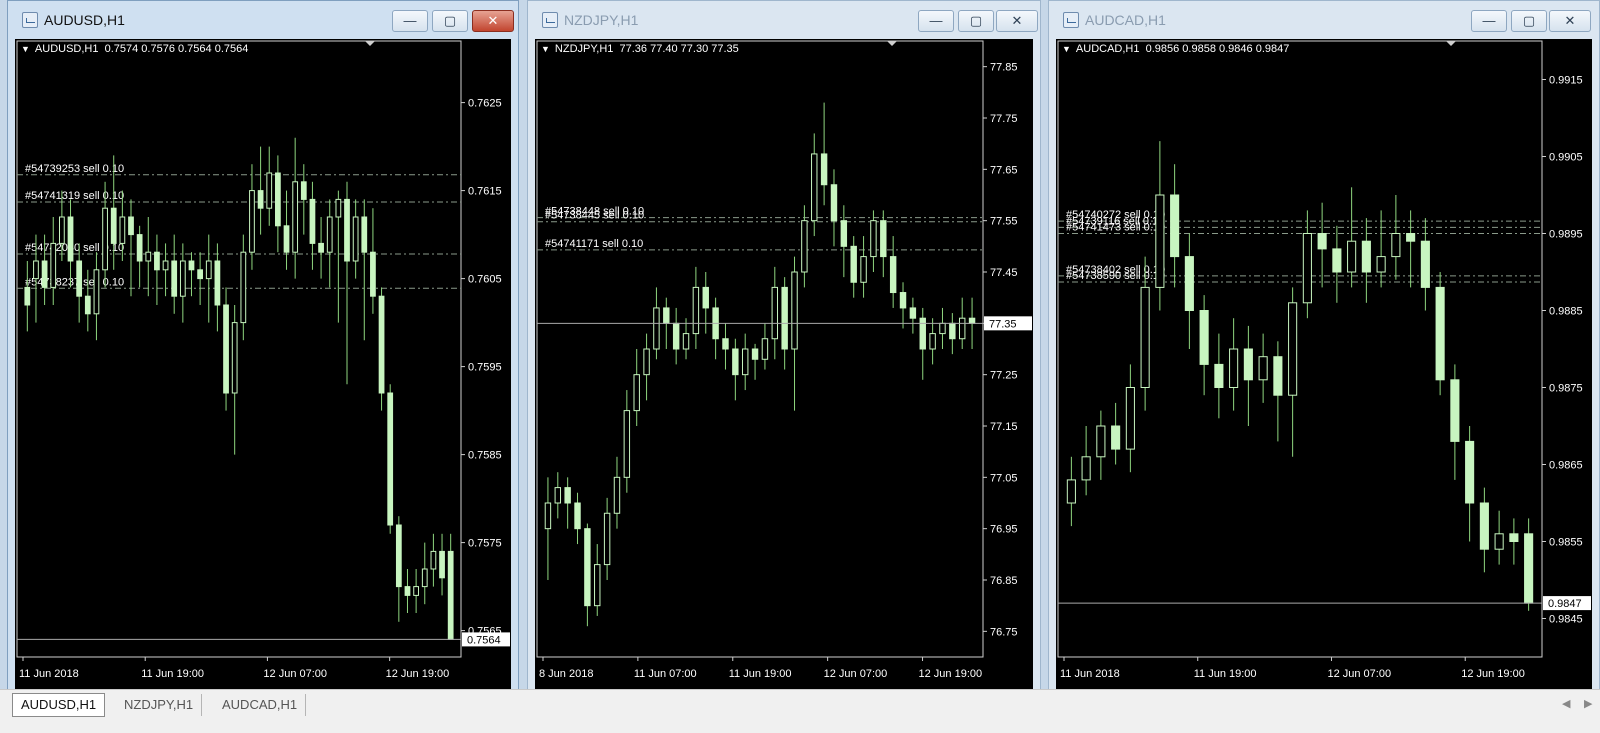  What do you see at coordinates (1566, 620) in the screenshot?
I see `price-tick-label: 0.9845` at bounding box center [1566, 620].